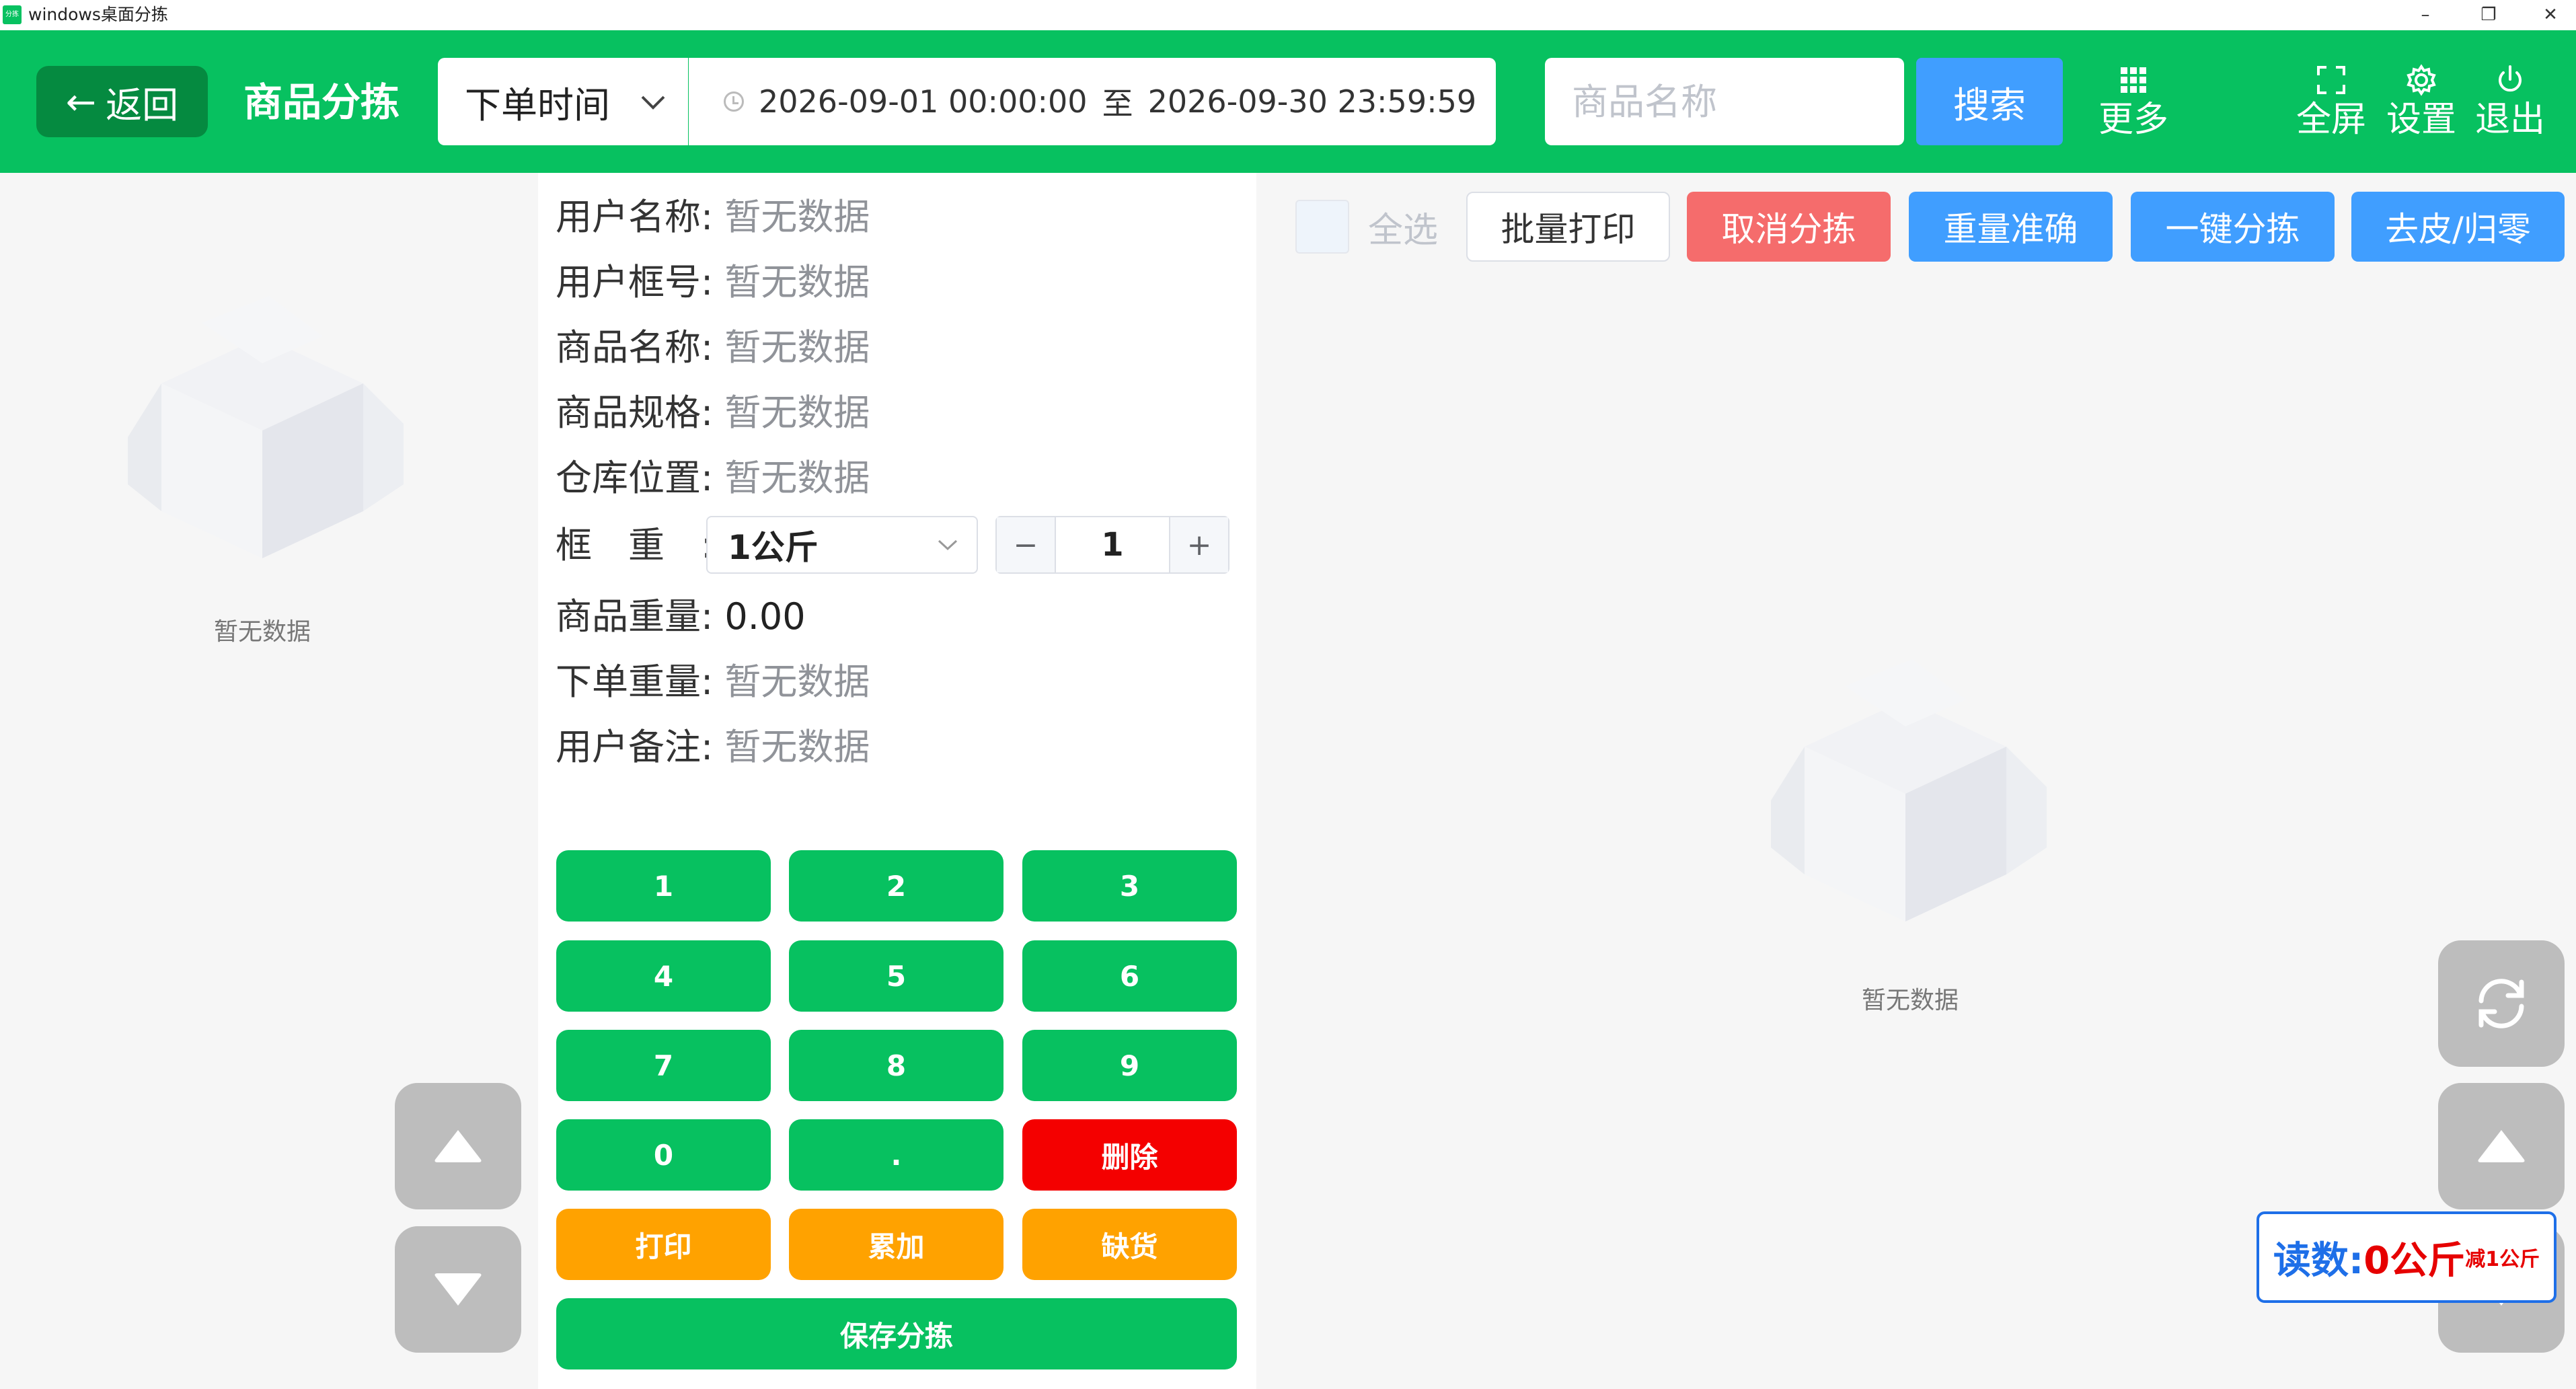 The image size is (2576, 1389). I want to click on cancel-sorting-button: 取消分拣, so click(1789, 227).